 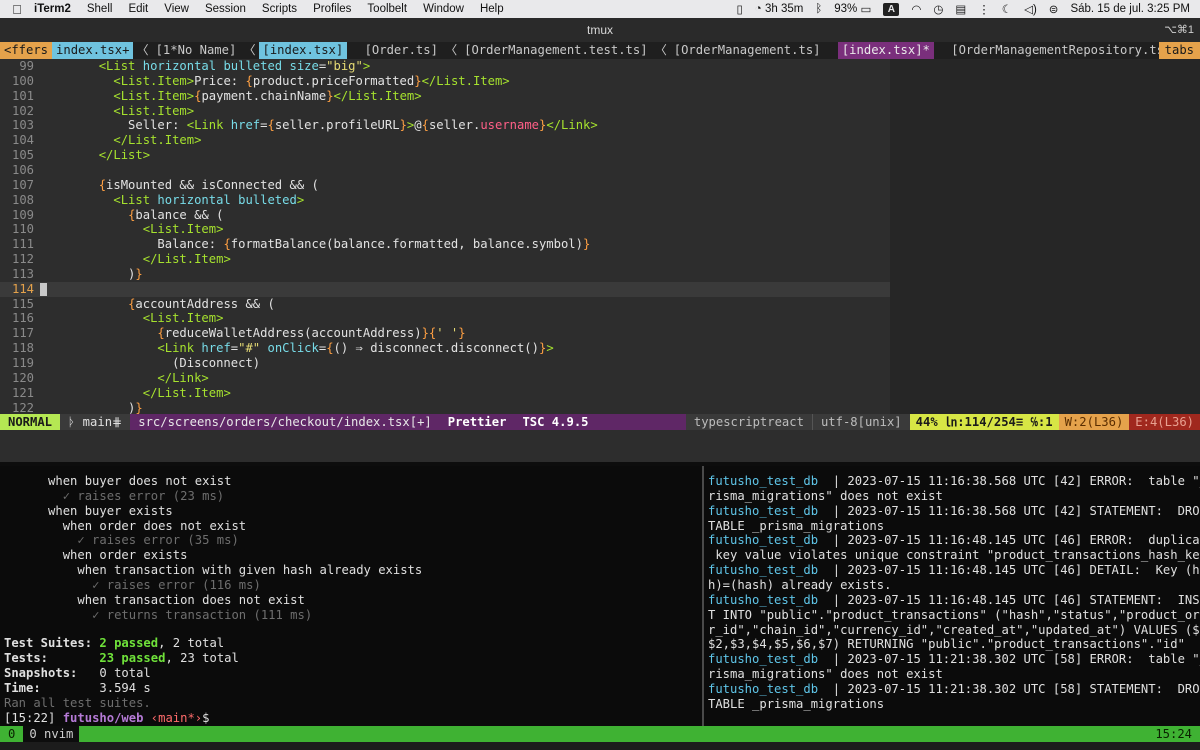 I want to click on test-description: when buyer exists, so click(x=88, y=511).